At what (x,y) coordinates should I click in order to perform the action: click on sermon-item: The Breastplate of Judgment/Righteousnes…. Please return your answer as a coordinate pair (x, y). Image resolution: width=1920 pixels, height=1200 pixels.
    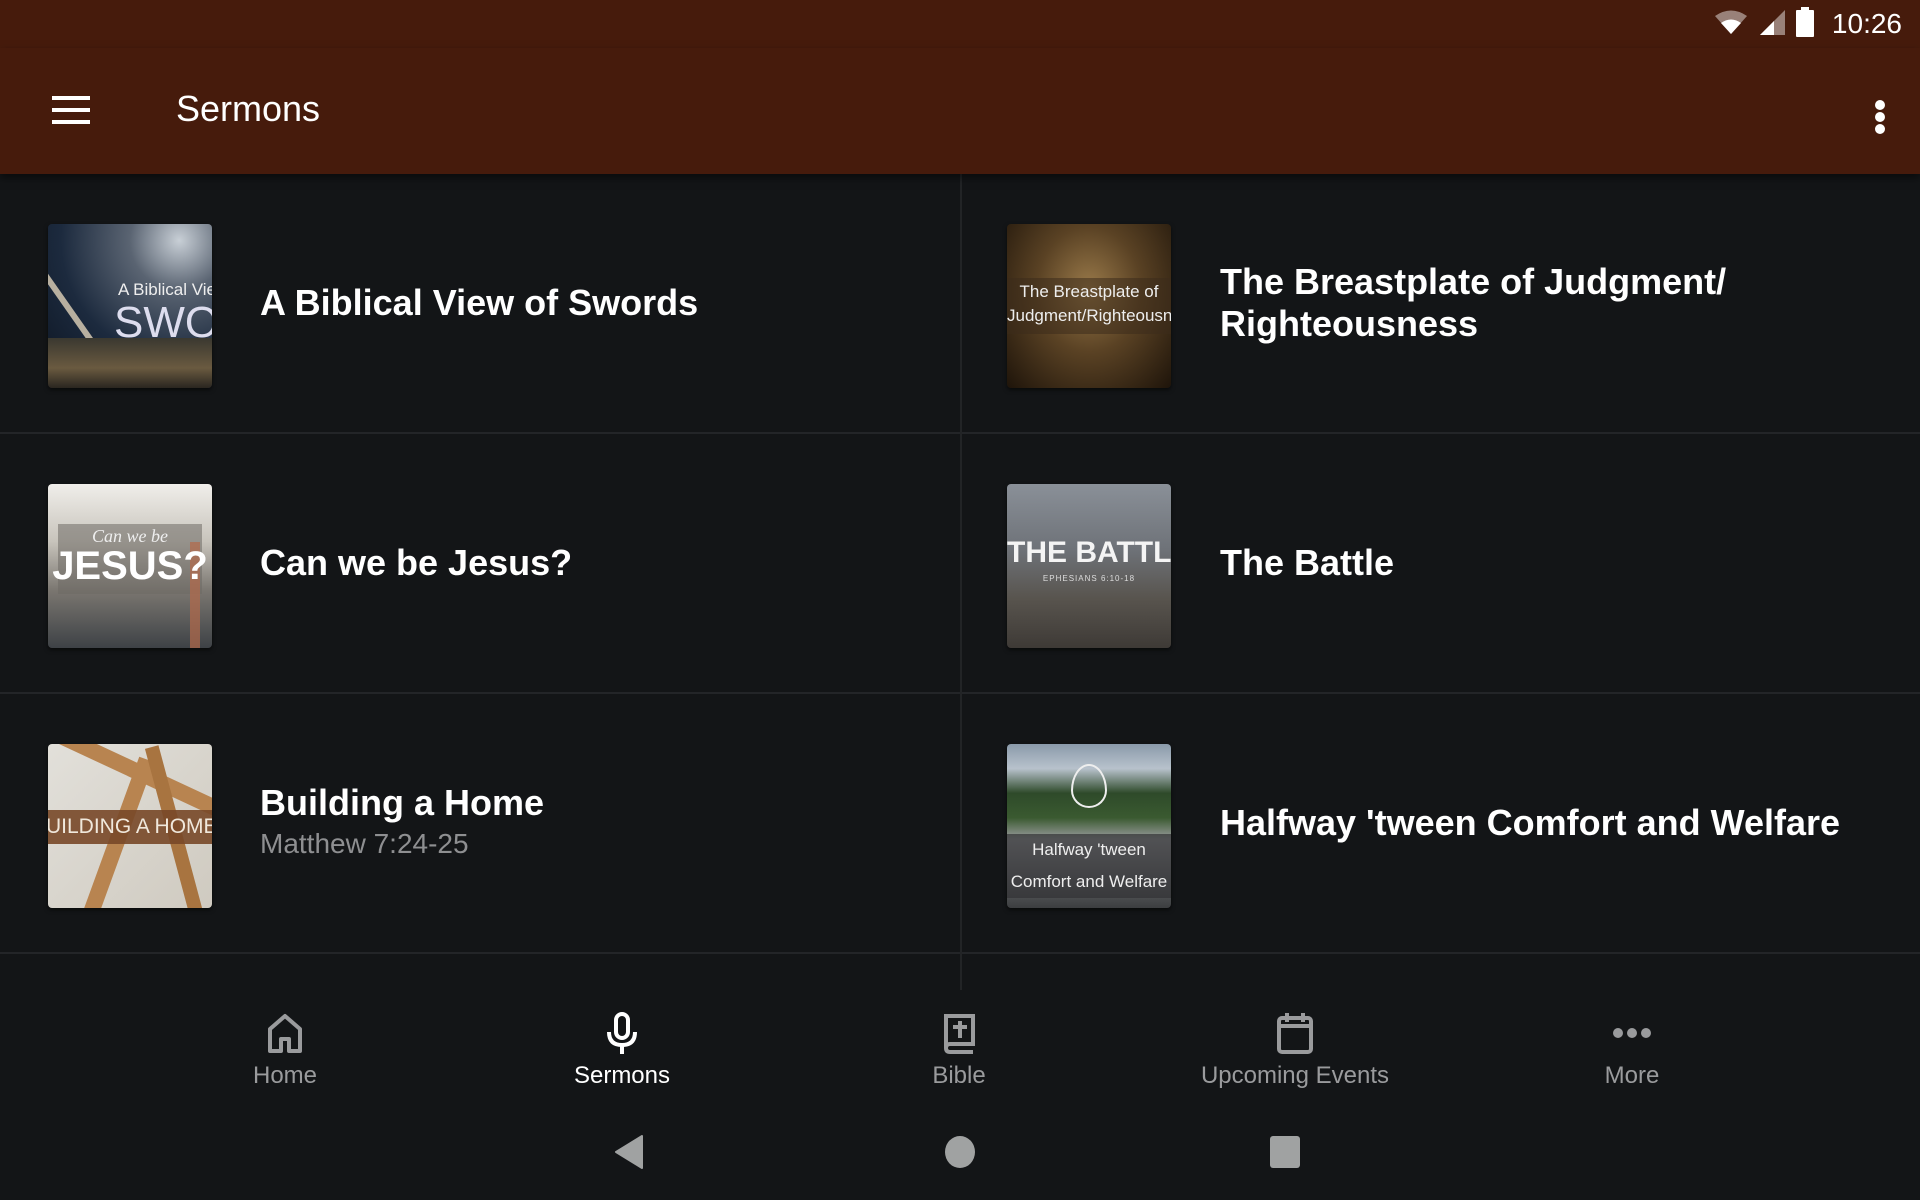
    Looking at the image, I should click on (1441, 304).